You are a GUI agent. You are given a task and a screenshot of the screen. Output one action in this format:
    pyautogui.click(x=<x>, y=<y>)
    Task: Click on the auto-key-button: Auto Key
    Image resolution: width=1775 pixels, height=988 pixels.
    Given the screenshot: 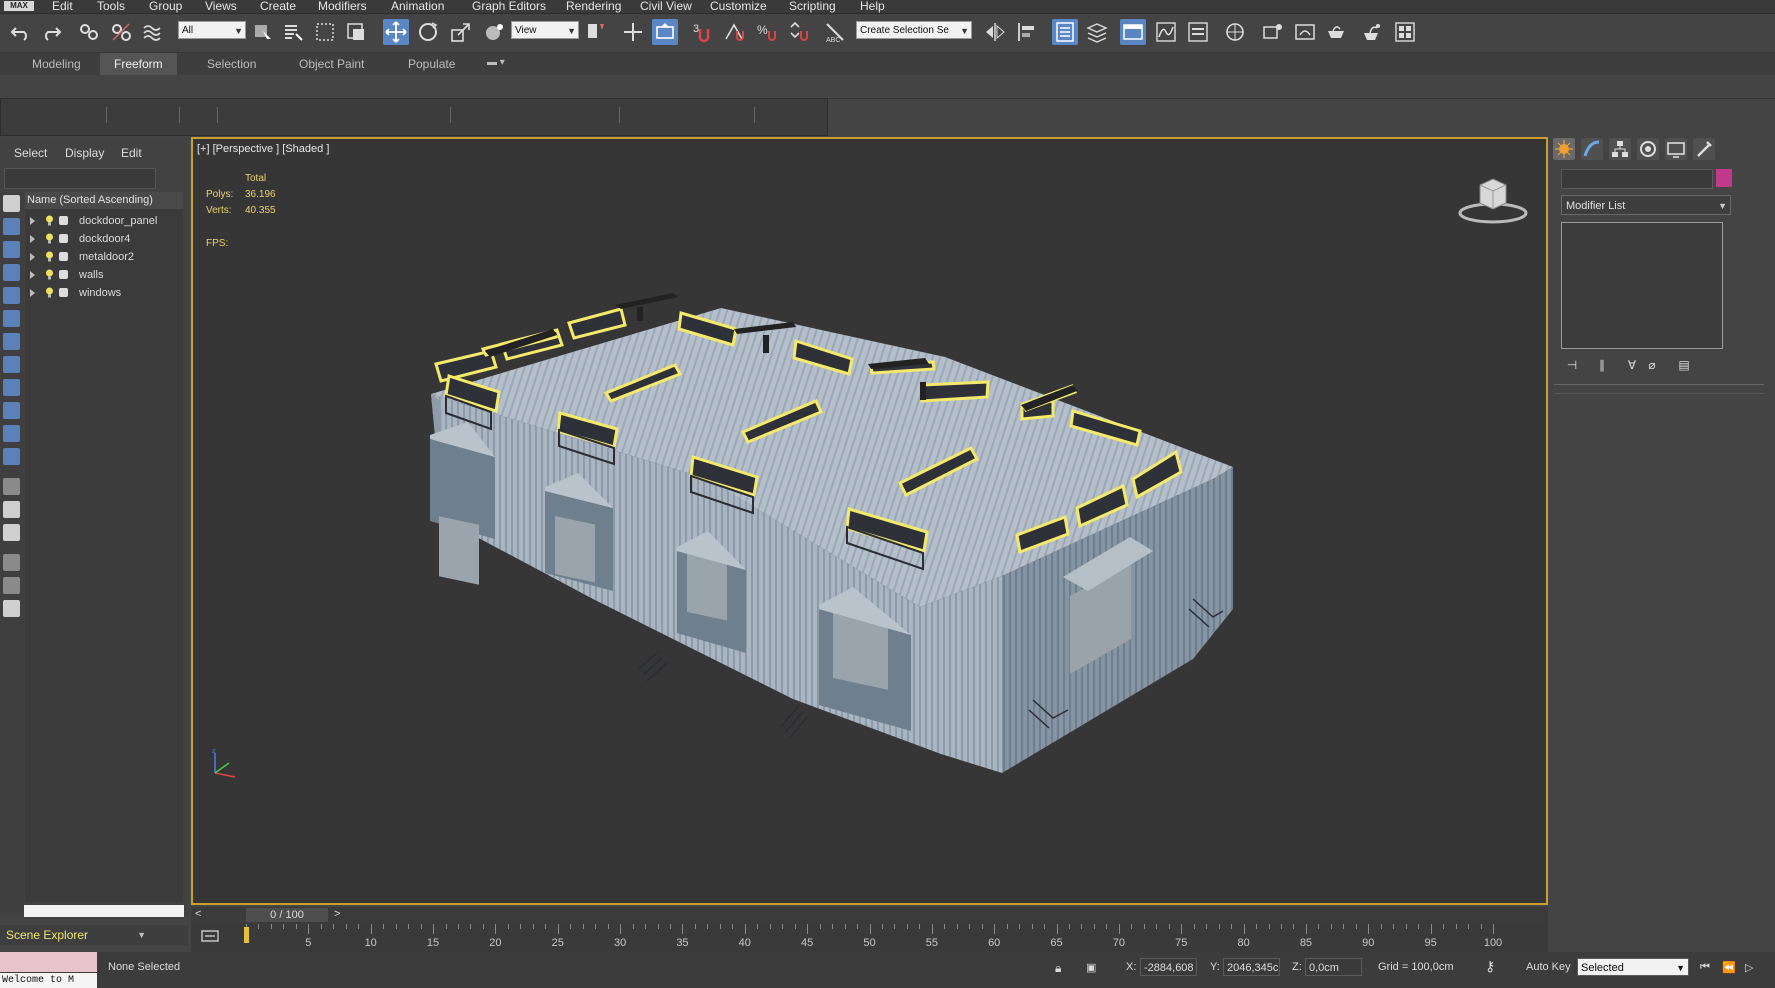 What is the action you would take?
    pyautogui.click(x=1548, y=967)
    